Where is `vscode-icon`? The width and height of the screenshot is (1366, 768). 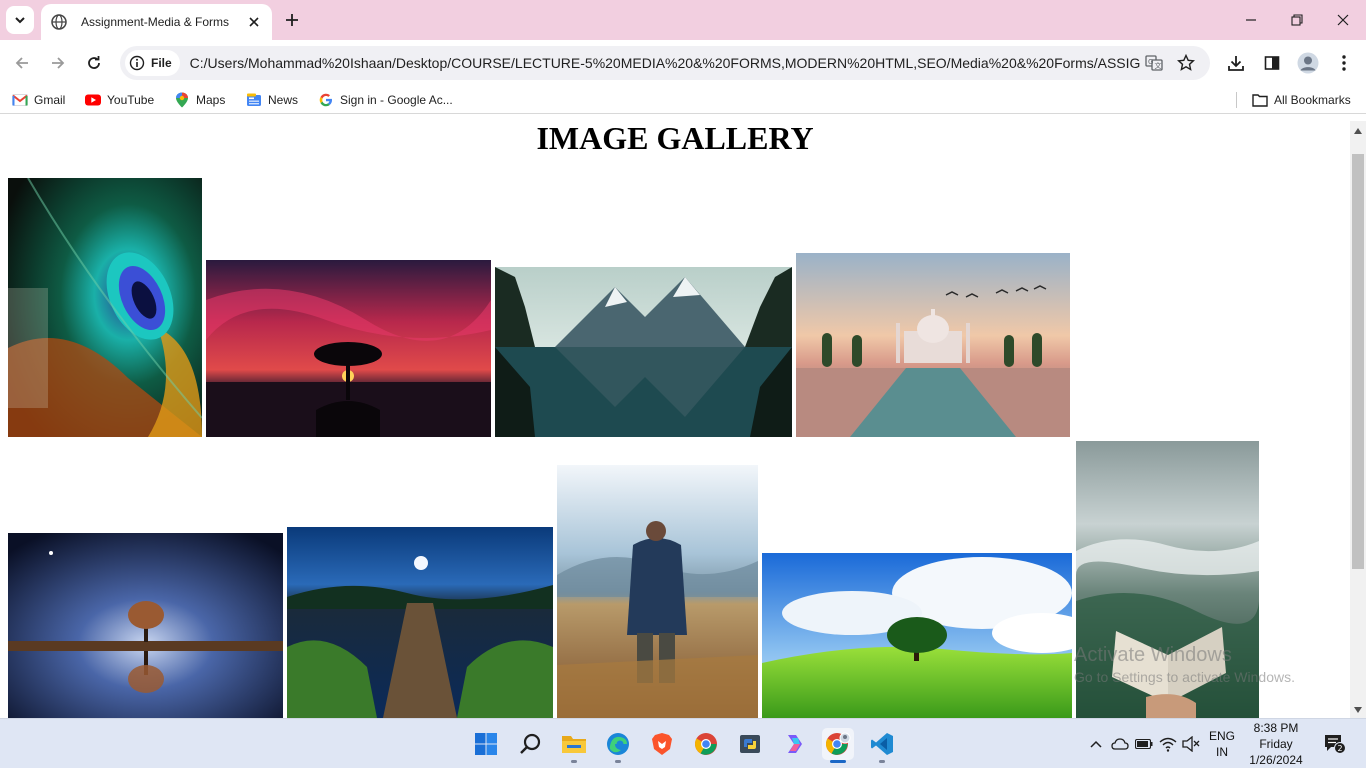 vscode-icon is located at coordinates (882, 745).